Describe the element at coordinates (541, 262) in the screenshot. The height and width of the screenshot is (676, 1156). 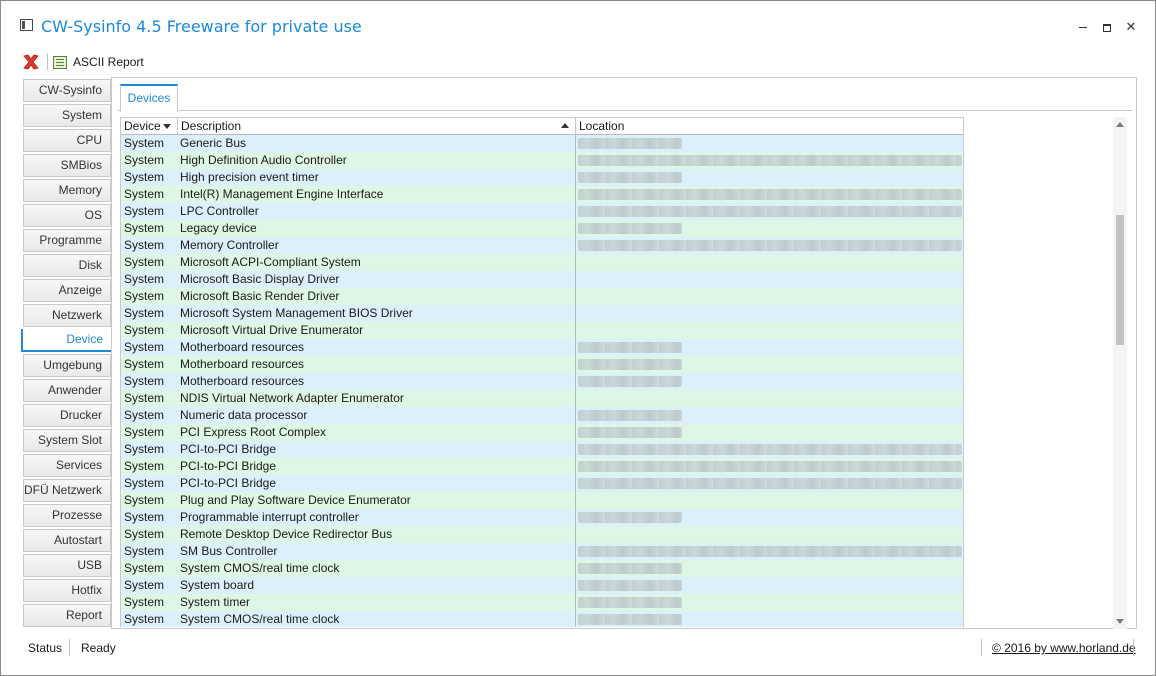
I see `table-row: System Microsoft ACPI-Compliant System` at that location.